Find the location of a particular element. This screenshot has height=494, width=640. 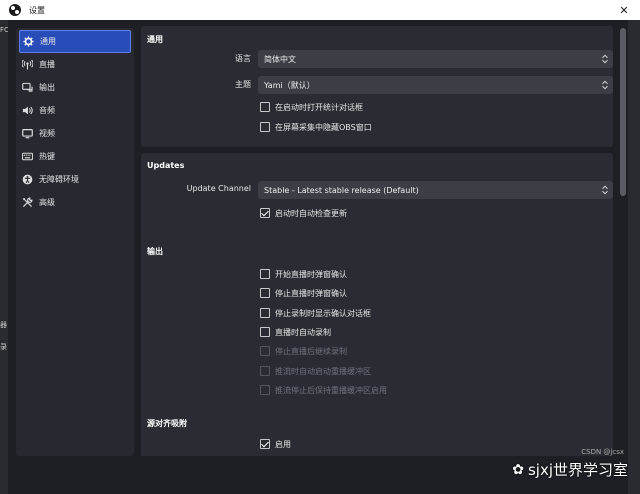

sidebar-item-hotkeys: 热键 is located at coordinates (75, 156).